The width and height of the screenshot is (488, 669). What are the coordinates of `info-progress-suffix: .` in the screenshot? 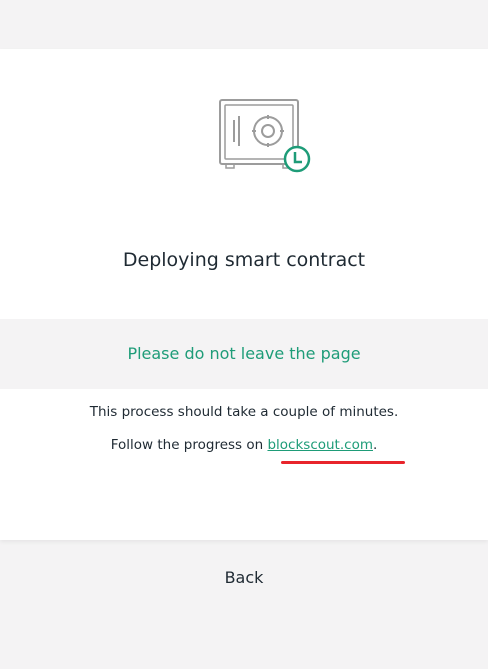 It's located at (375, 445).